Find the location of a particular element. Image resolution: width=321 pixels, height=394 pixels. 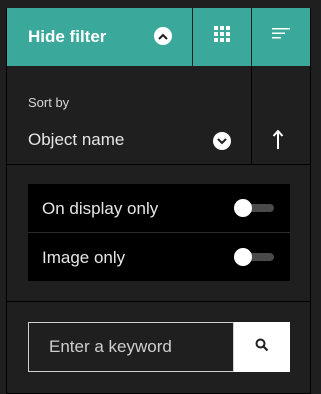

list-sort-icon is located at coordinates (281, 37).